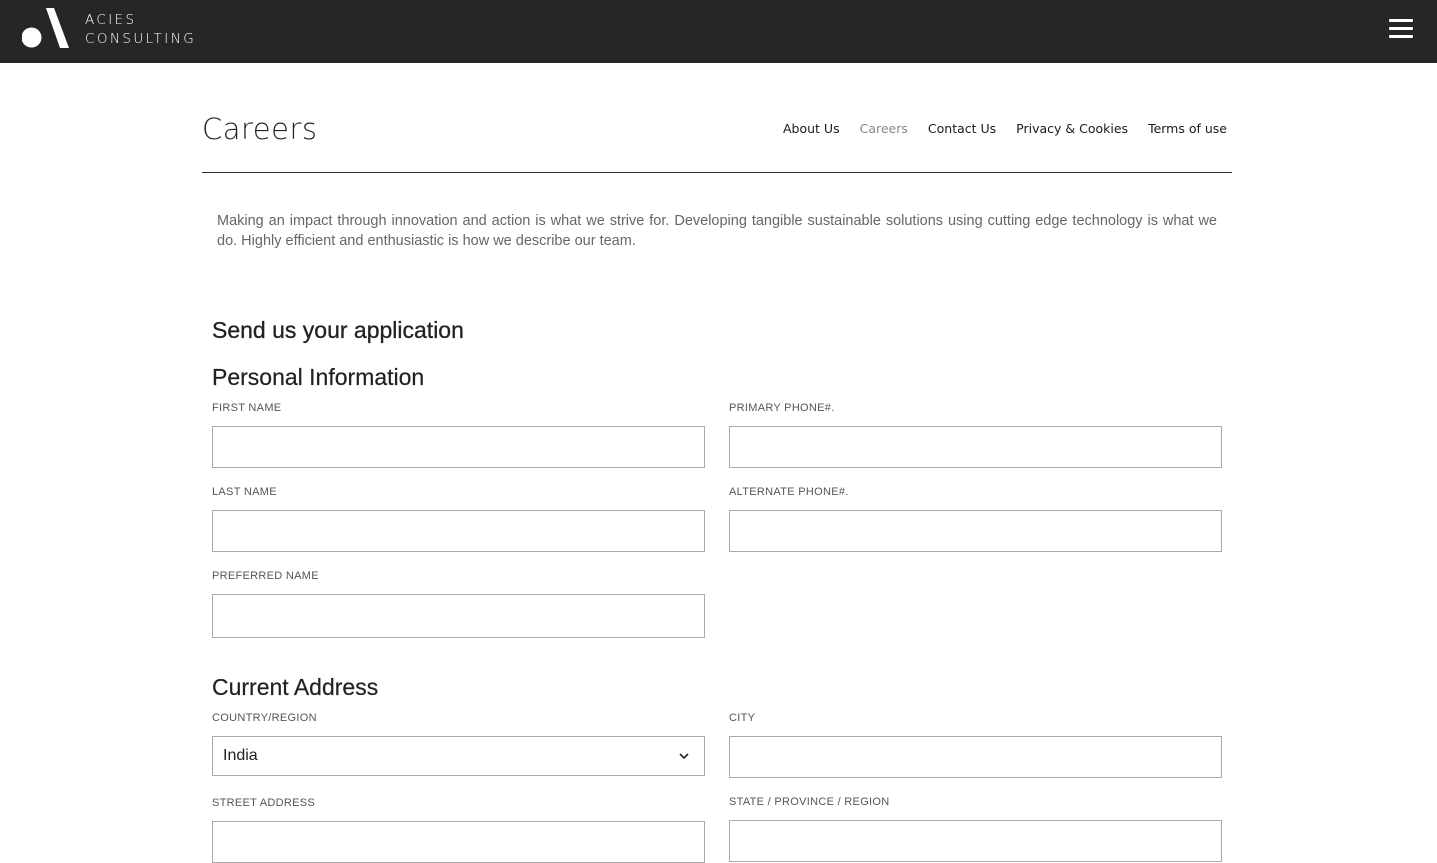 This screenshot has height=863, width=1437. Describe the element at coordinates (240, 755) in the screenshot. I see `country-region-selected-value: India` at that location.